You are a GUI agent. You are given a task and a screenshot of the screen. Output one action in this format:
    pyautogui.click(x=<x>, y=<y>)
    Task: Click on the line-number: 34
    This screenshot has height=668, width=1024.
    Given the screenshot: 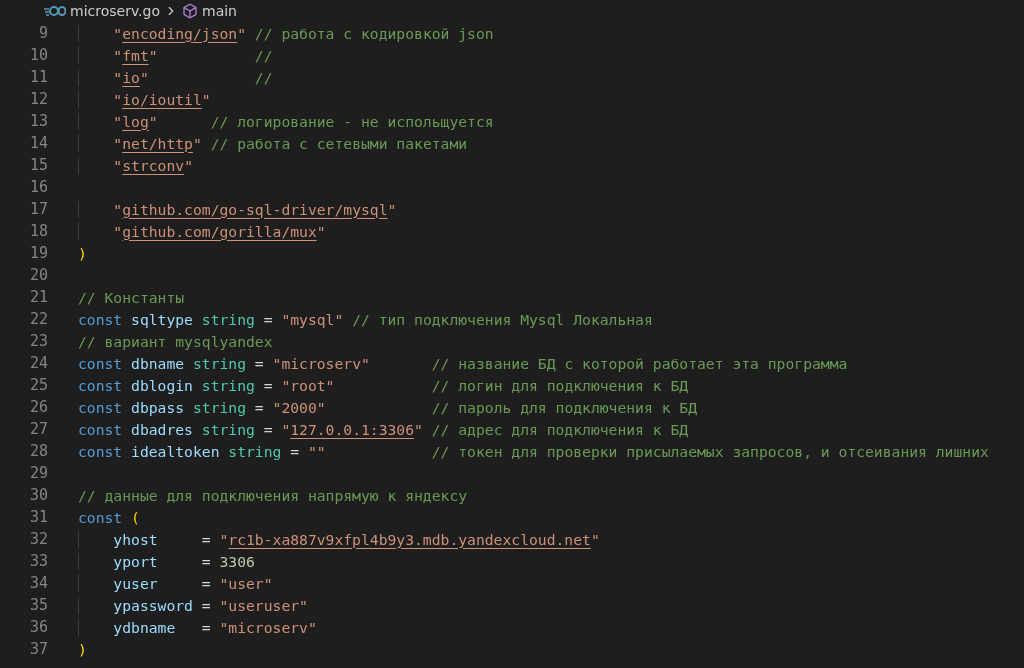 What is the action you would take?
    pyautogui.click(x=38, y=583)
    